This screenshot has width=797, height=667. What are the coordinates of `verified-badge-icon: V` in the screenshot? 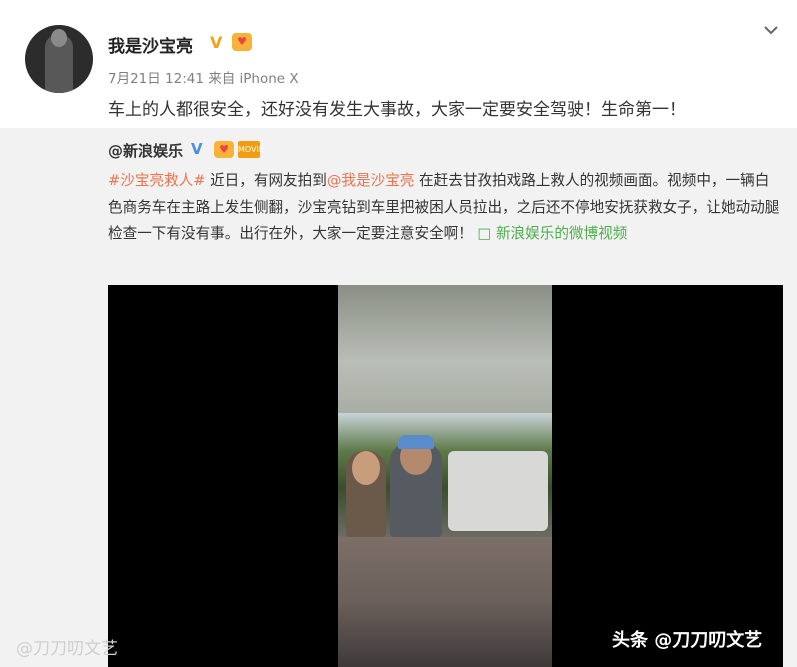 It's located at (216, 42).